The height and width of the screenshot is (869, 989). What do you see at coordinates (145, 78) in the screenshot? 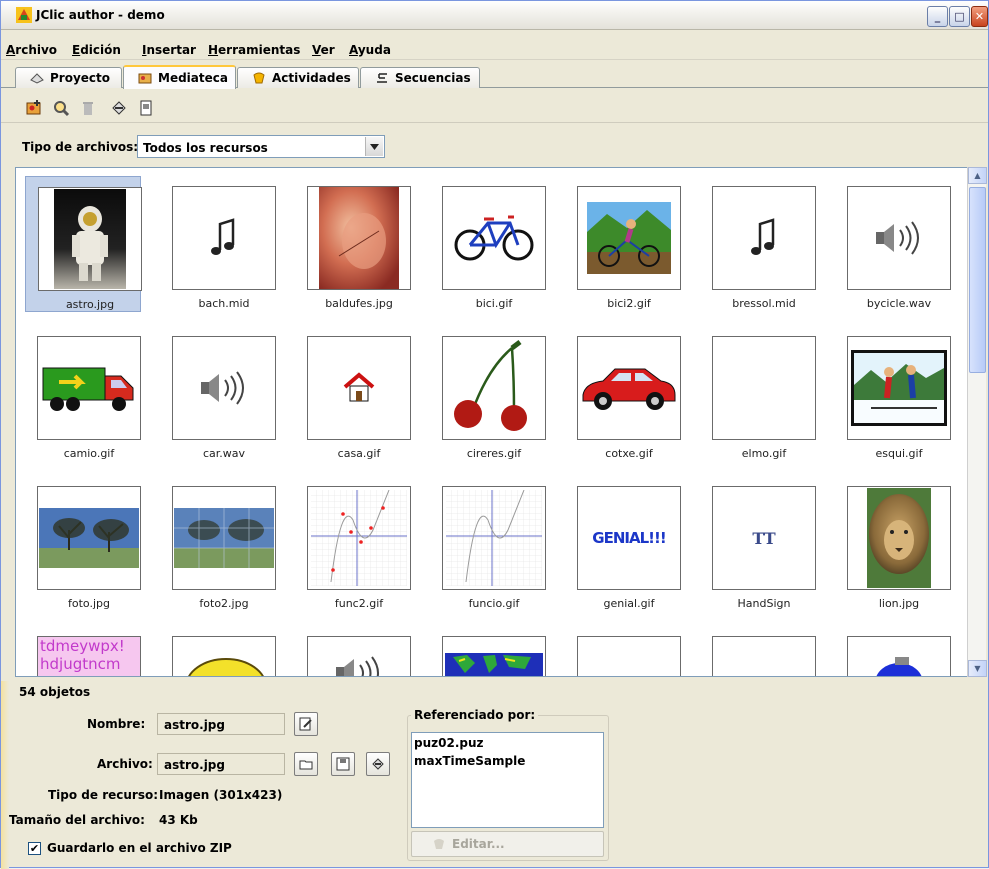
I see `media-library-icon` at bounding box center [145, 78].